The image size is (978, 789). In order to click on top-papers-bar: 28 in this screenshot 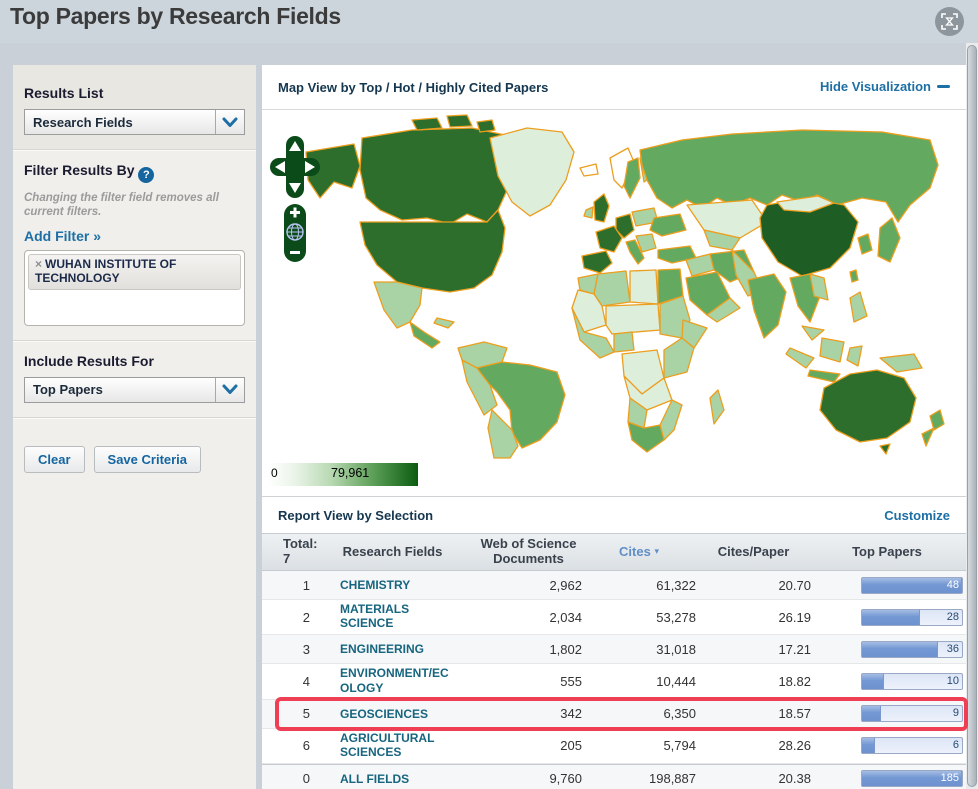, I will do `click(912, 617)`.